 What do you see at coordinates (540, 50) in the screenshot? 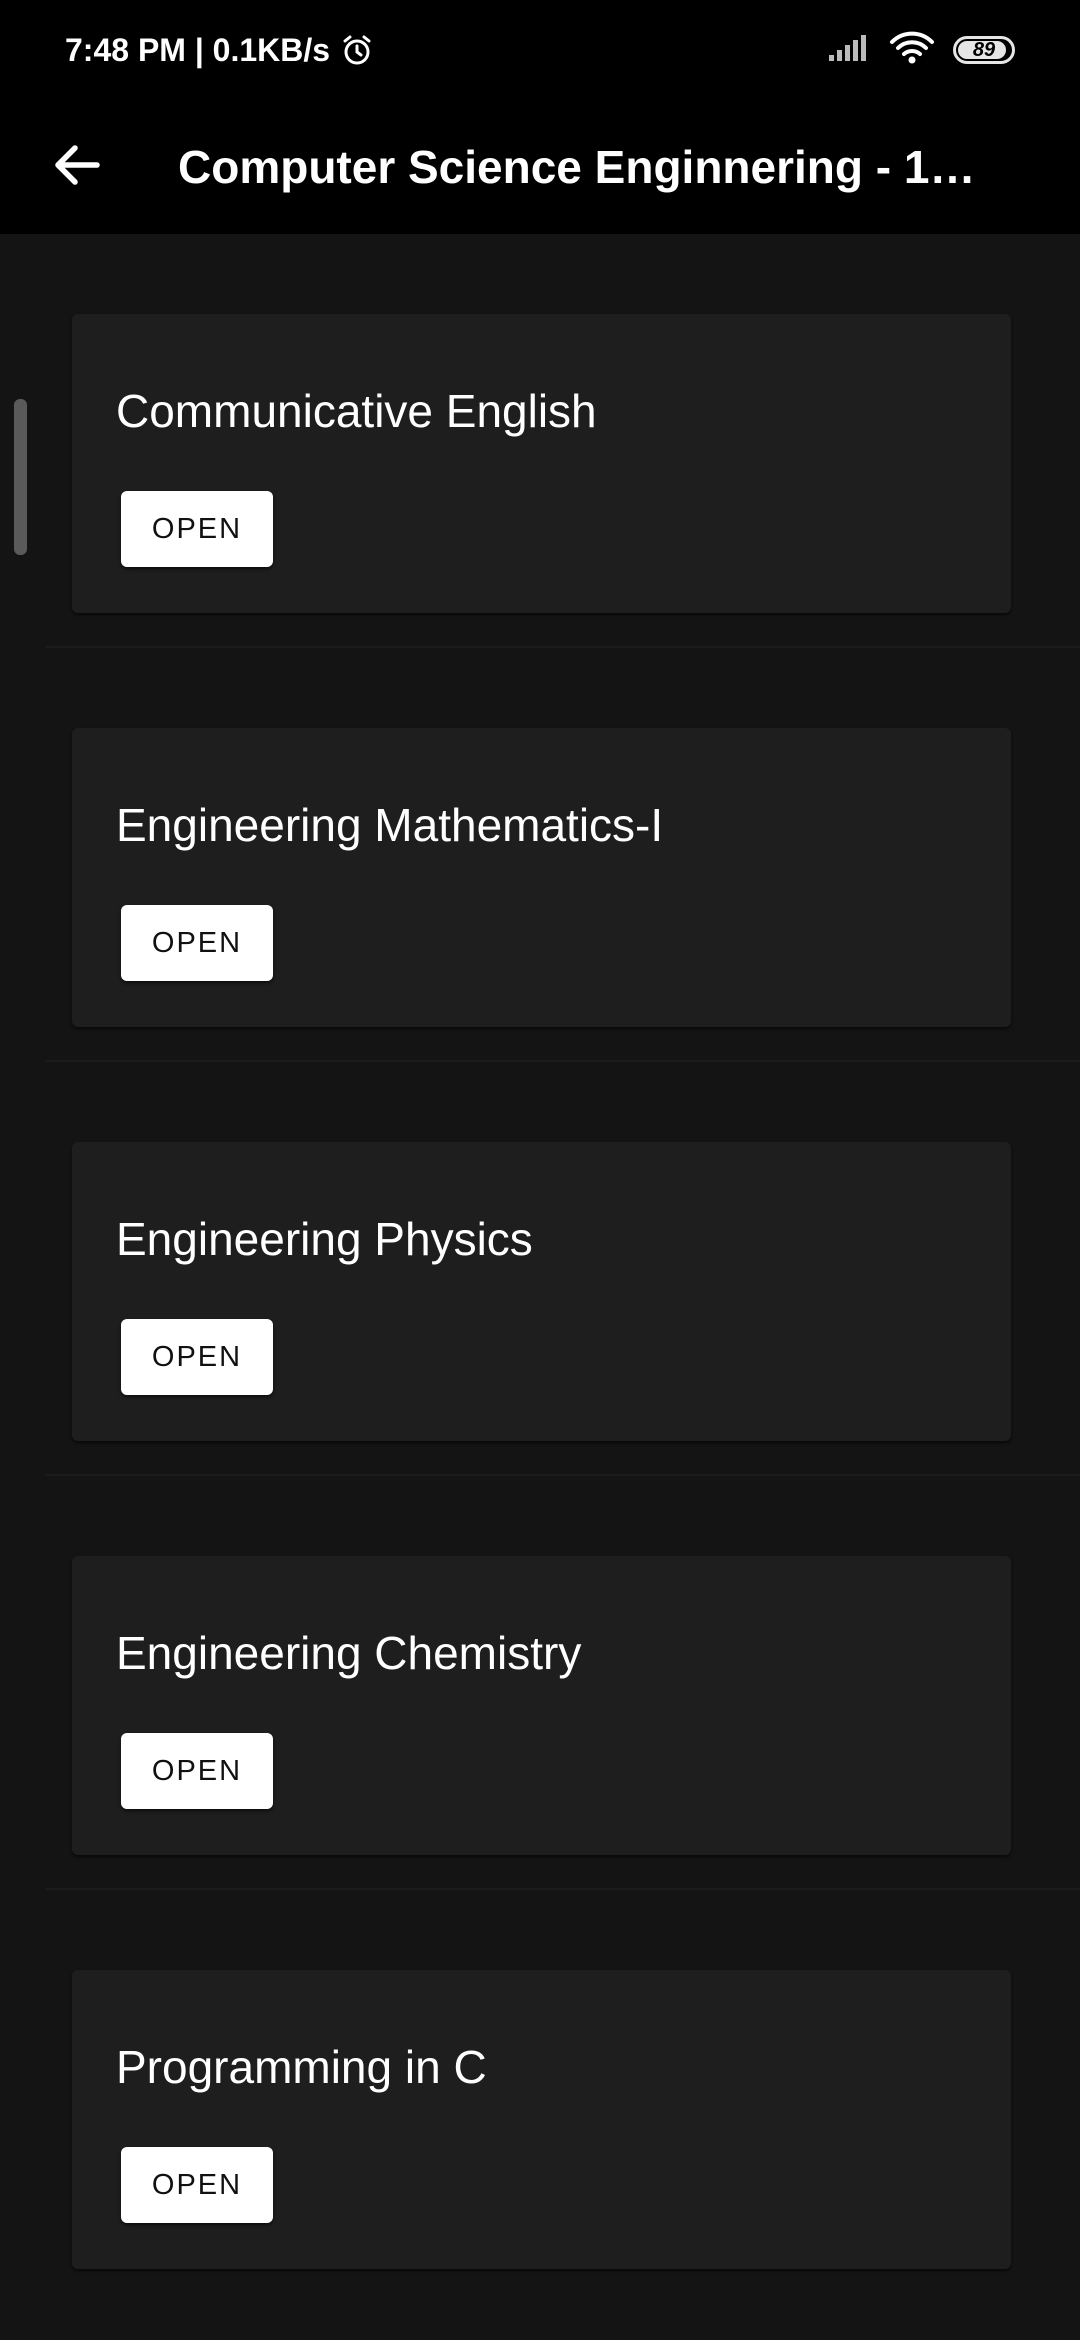
I see `status-bar: 7:48 PM | 0.1KB/s 89` at bounding box center [540, 50].